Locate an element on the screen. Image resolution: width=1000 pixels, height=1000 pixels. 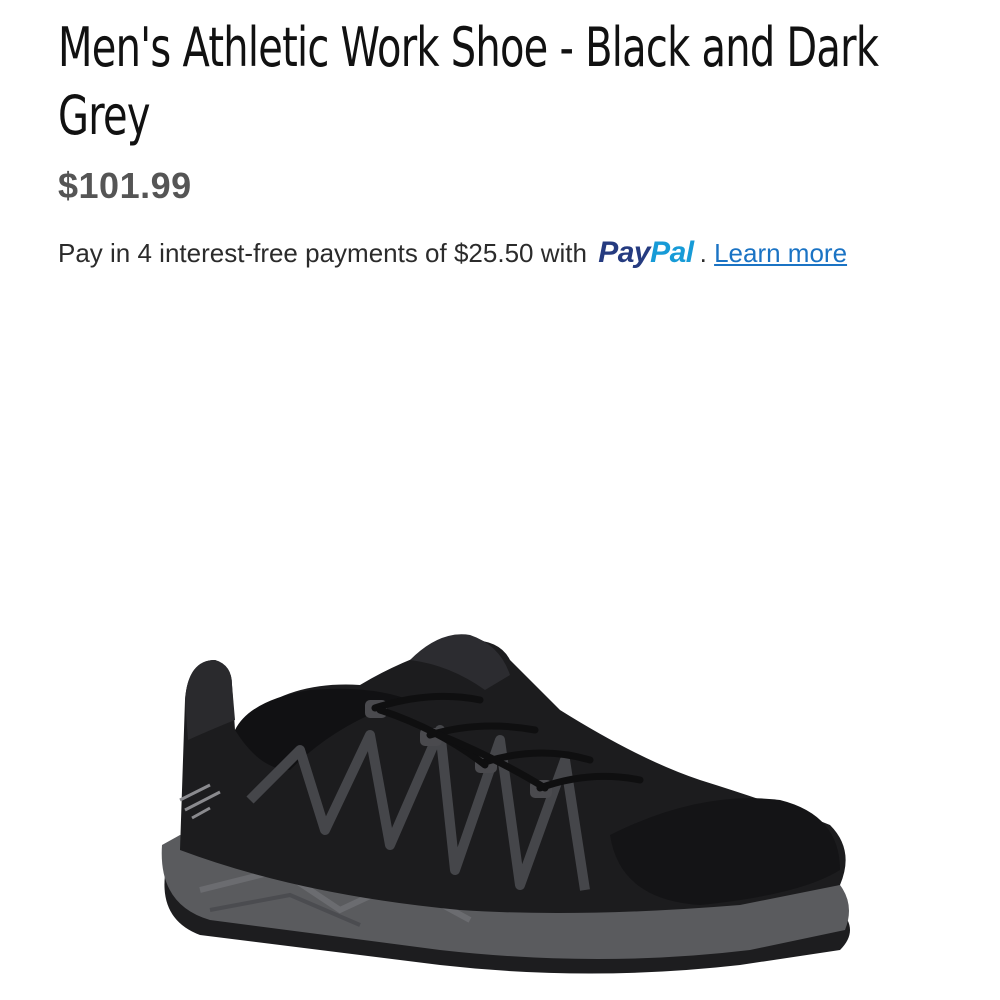
paypal-logo-pal: Pal is located at coordinates (672, 252).